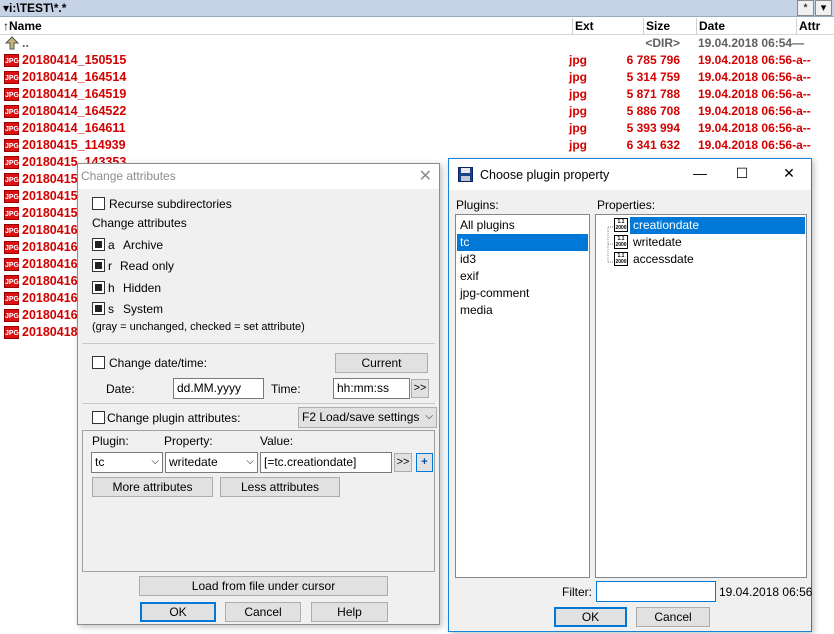 This screenshot has width=834, height=634. I want to click on property-select: writedate ⌵, so click(211, 462).